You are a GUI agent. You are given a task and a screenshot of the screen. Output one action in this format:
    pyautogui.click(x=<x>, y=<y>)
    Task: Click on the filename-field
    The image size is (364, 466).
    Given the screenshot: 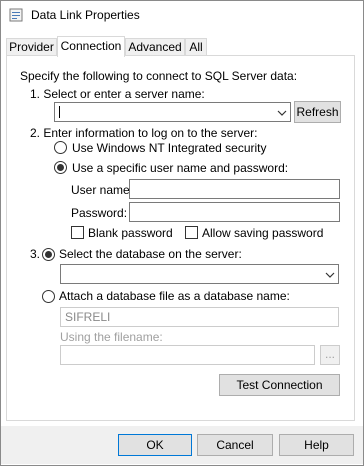 What is the action you would take?
    pyautogui.click(x=187, y=355)
    